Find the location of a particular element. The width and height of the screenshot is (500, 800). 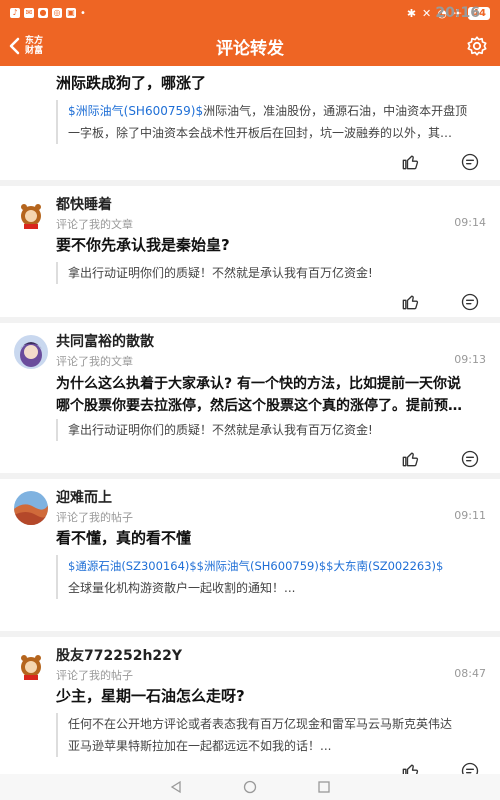

system-nav-bar is located at coordinates (250, 787).